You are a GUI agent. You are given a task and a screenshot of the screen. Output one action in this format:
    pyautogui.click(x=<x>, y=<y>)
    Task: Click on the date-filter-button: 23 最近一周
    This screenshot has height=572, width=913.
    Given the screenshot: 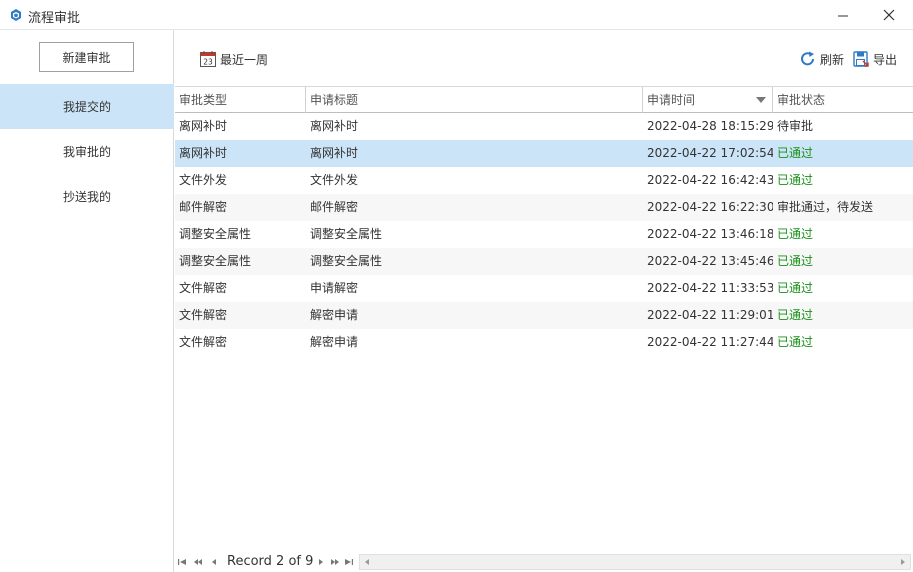 What is the action you would take?
    pyautogui.click(x=233, y=59)
    